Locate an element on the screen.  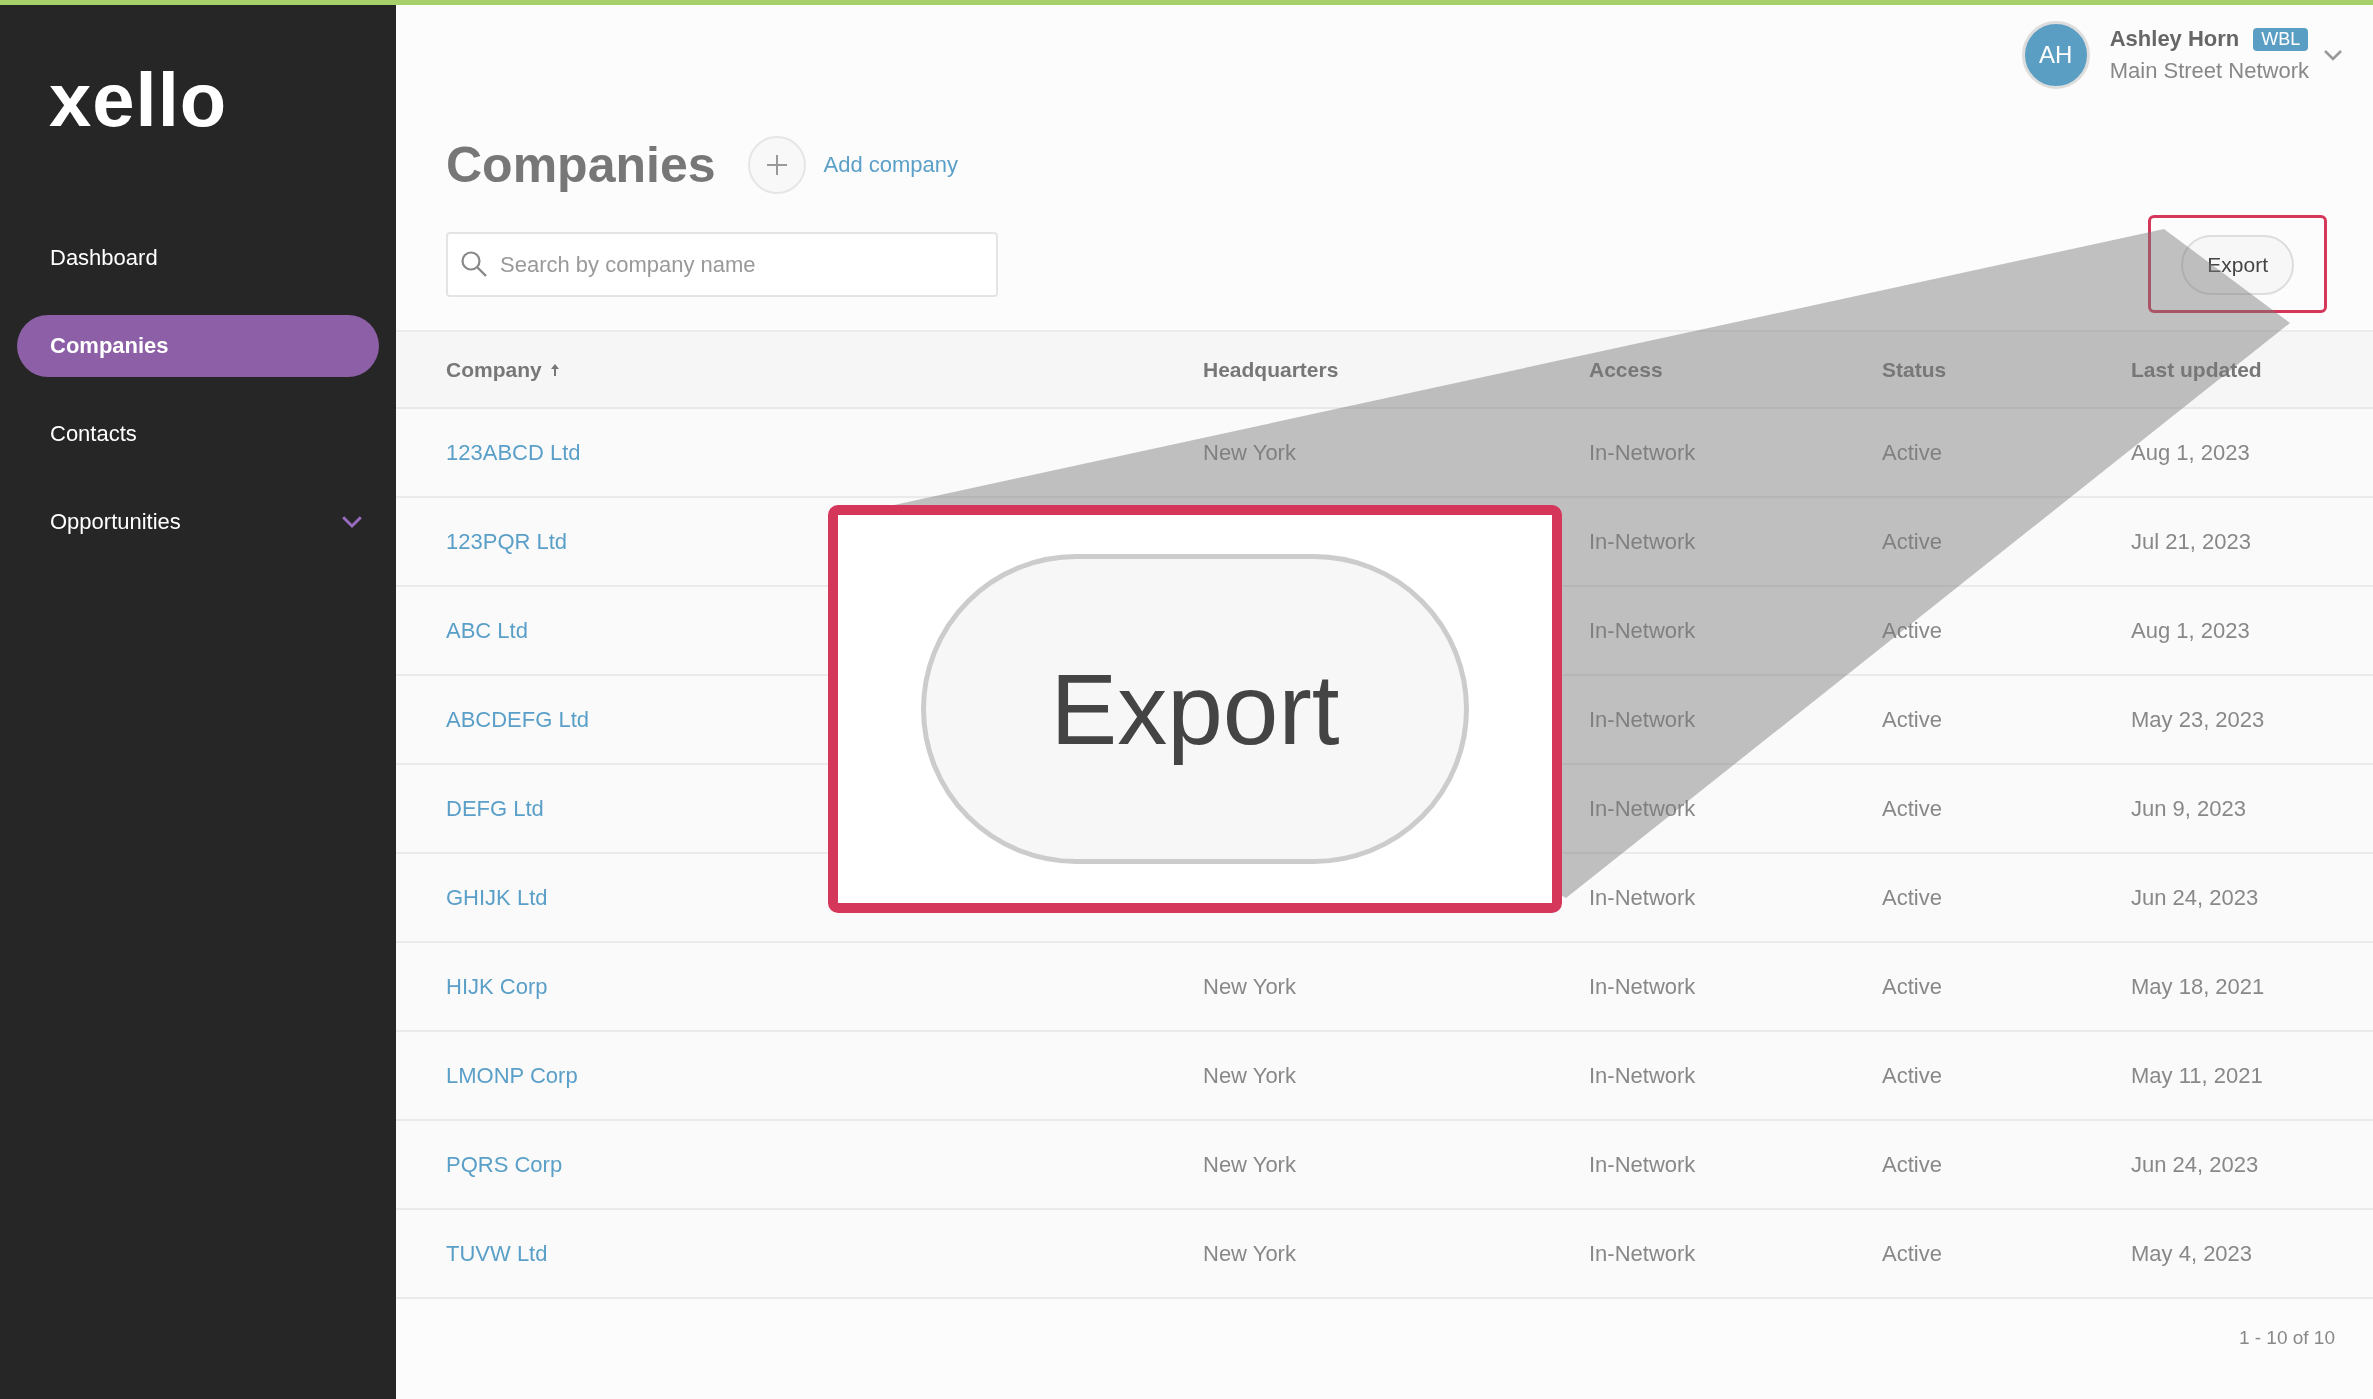
table-cell: May 4, 2023 is located at coordinates (2192, 1253).